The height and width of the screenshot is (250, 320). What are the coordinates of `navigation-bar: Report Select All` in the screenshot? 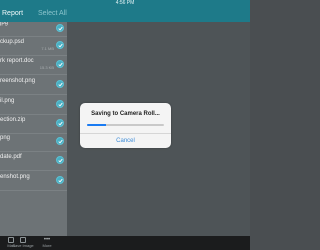 It's located at (125, 14).